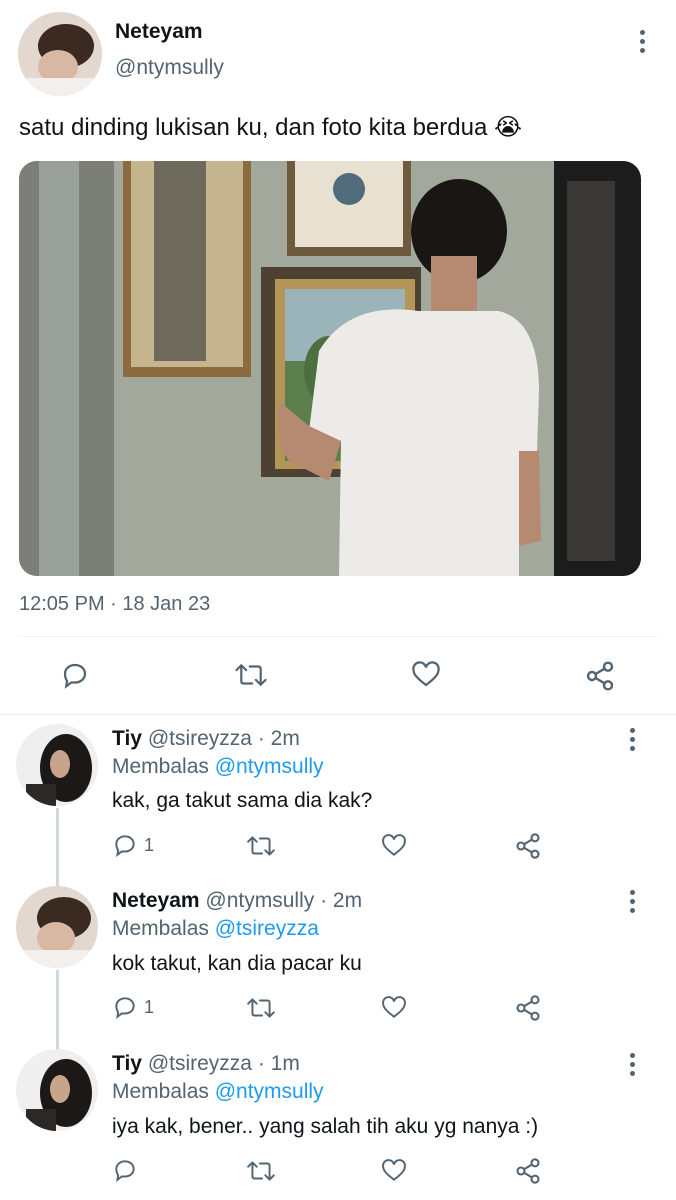 The height and width of the screenshot is (1200, 676). I want to click on crying-emoji: 😭, so click(508, 127).